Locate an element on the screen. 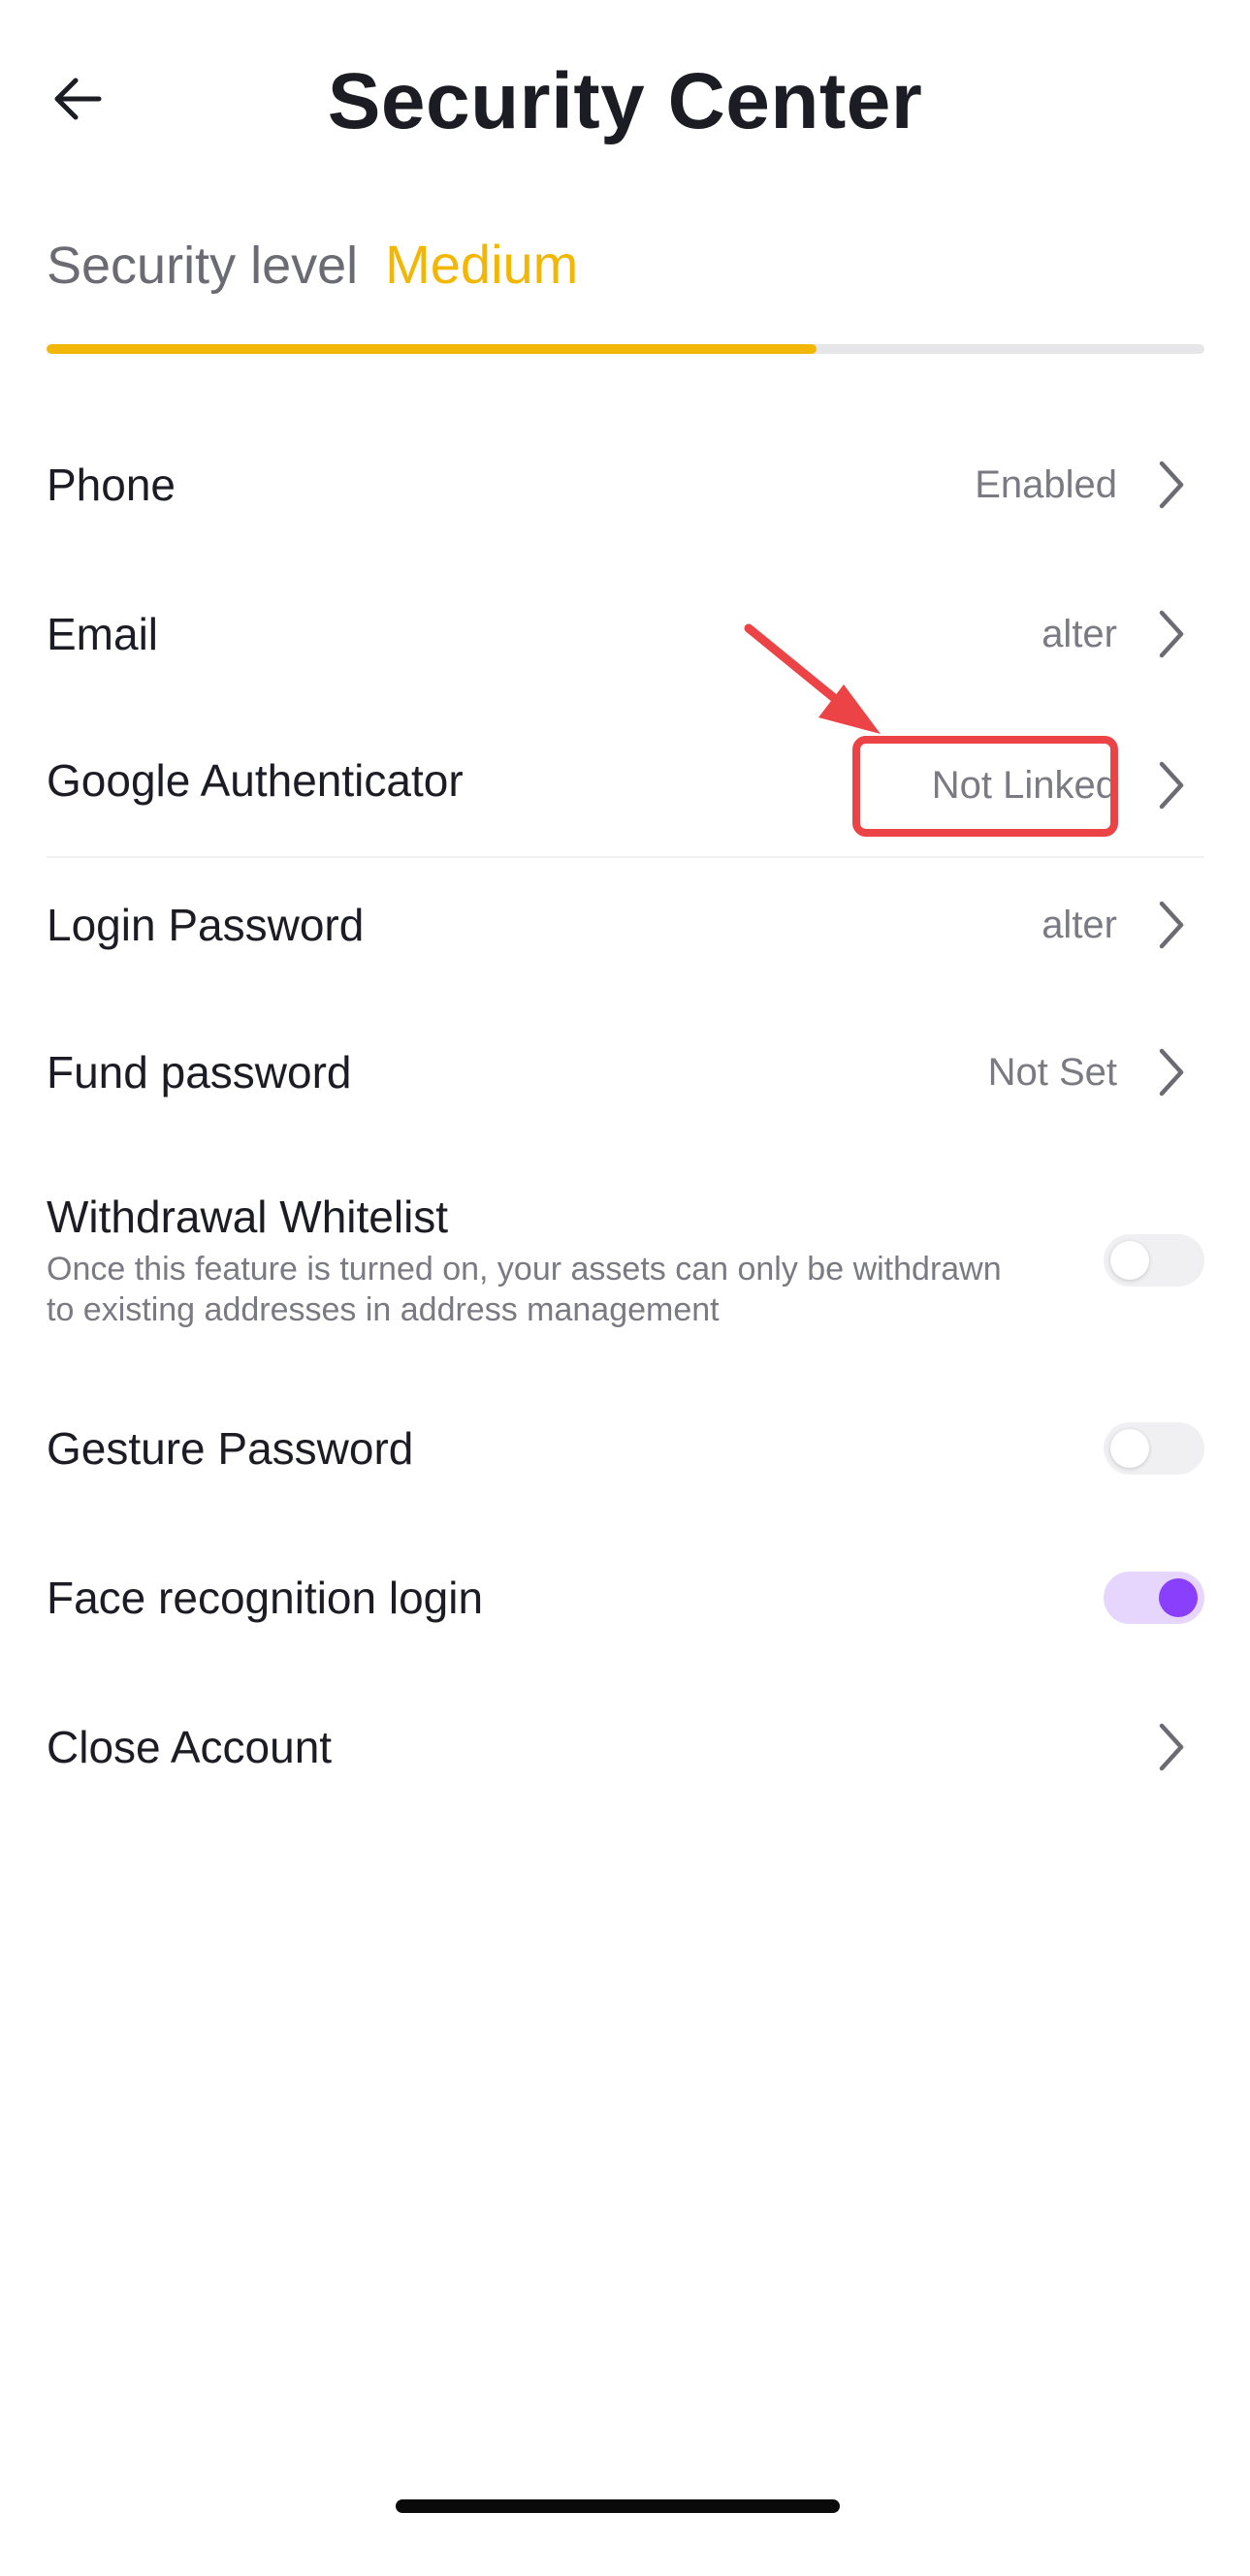 The image size is (1250, 2576). row-login-password: Login Password alter is located at coordinates (625, 925).